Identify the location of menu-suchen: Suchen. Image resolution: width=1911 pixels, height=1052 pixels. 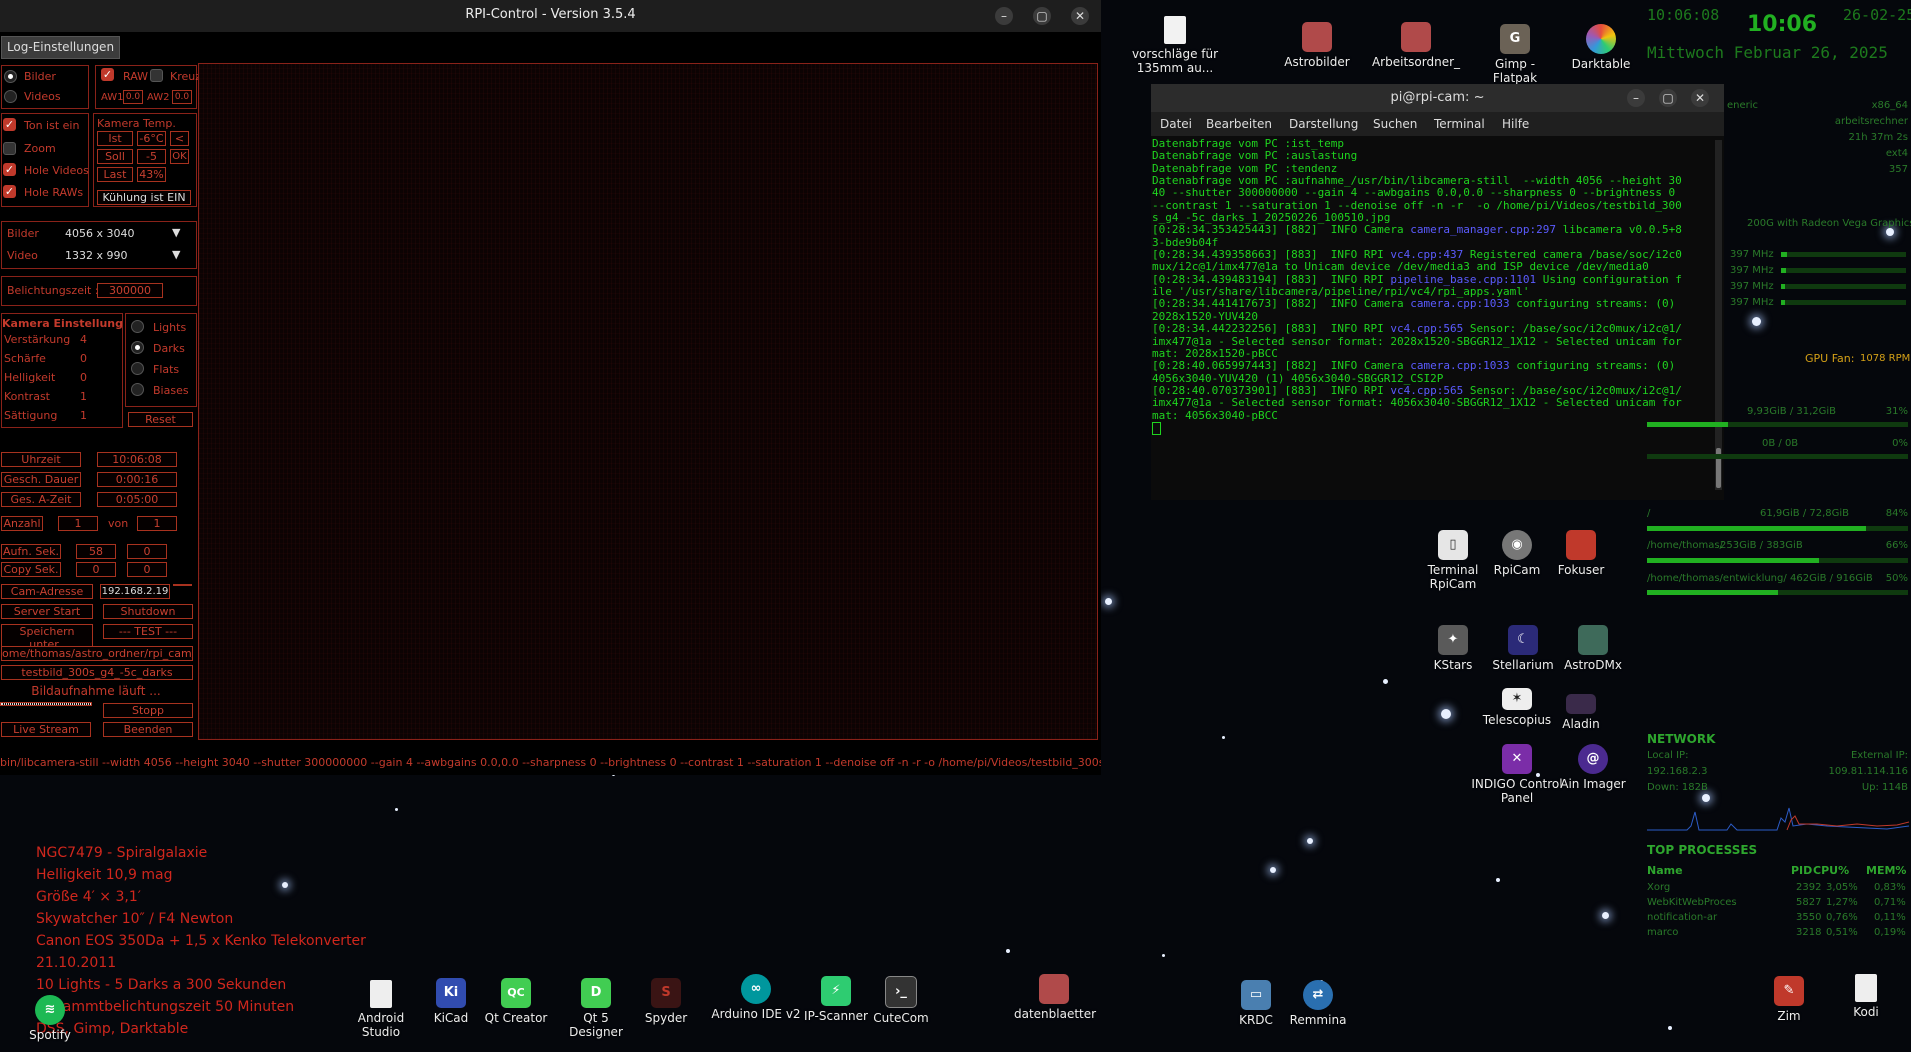
(1395, 124).